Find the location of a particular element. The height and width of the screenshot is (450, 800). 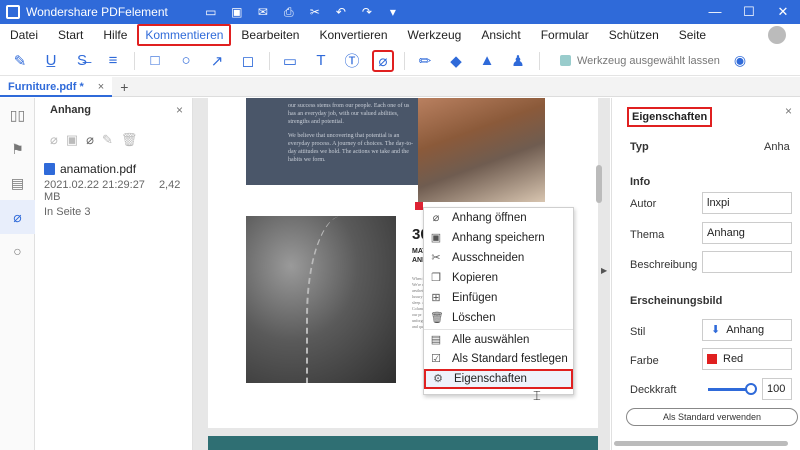

mail-icon: ✉ is located at coordinates (263, 12).